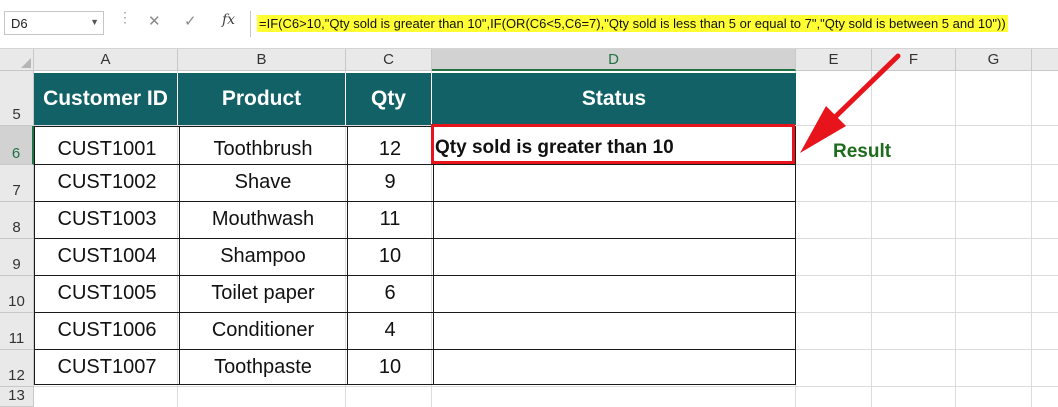 The image size is (1058, 407). What do you see at coordinates (262, 60) in the screenshot?
I see `column-header-b: B` at bounding box center [262, 60].